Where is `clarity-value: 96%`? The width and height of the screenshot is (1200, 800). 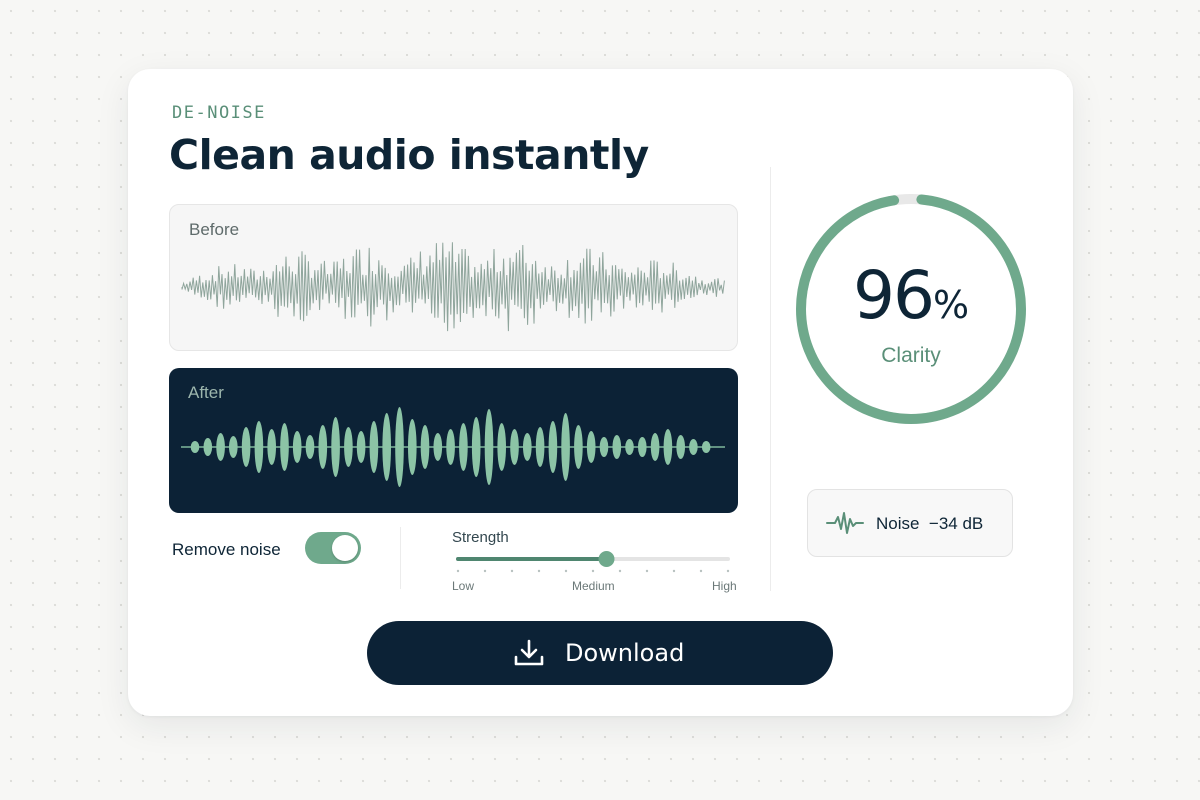 clarity-value: 96% is located at coordinates (911, 295).